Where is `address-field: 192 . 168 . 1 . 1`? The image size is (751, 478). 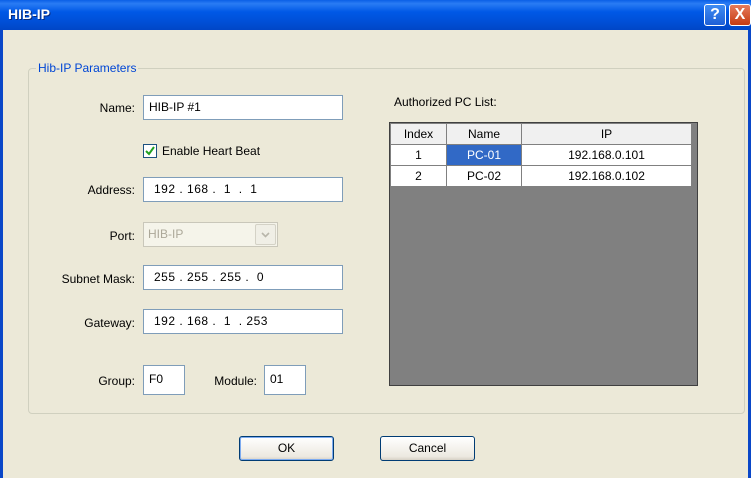
address-field: 192 . 168 . 1 . 1 is located at coordinates (243, 189).